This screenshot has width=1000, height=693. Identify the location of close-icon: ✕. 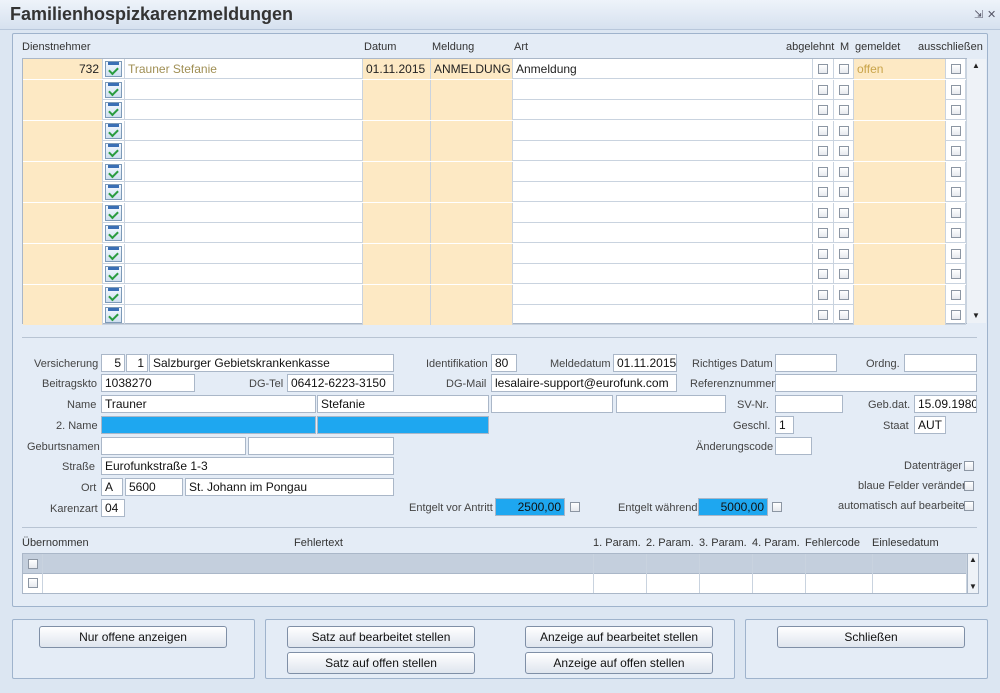
(991, 14).